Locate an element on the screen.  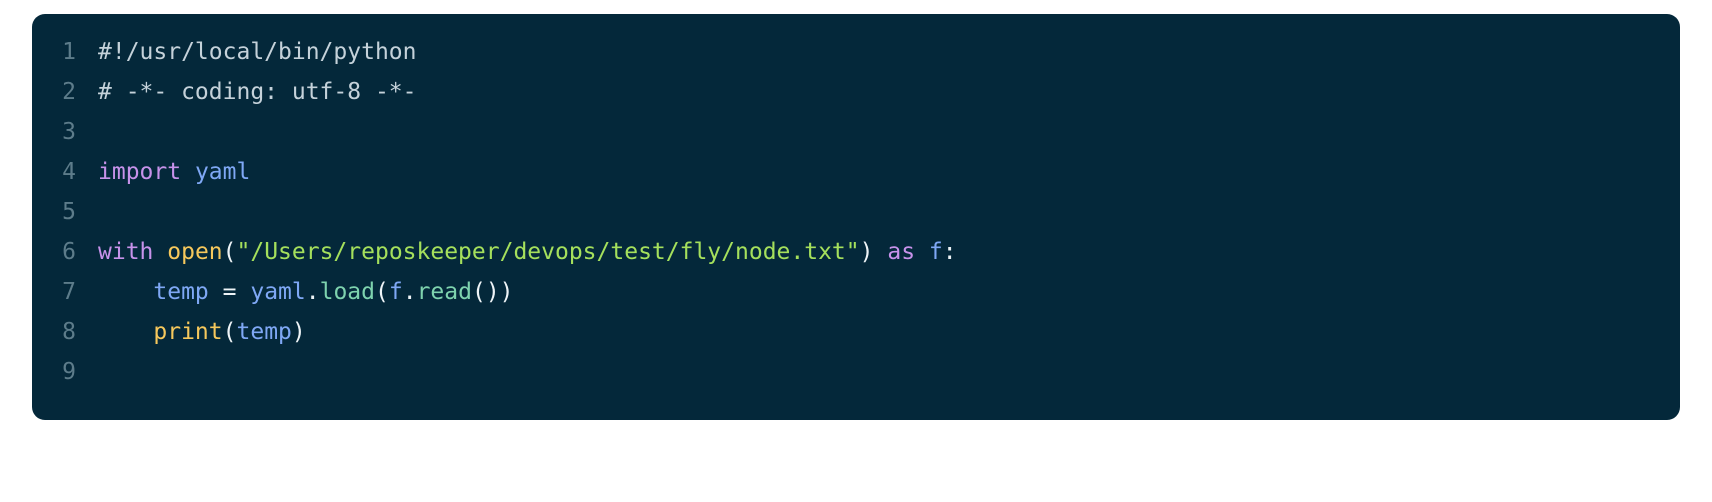
token-comment: #!/usr/local/bin/python is located at coordinates (257, 52).